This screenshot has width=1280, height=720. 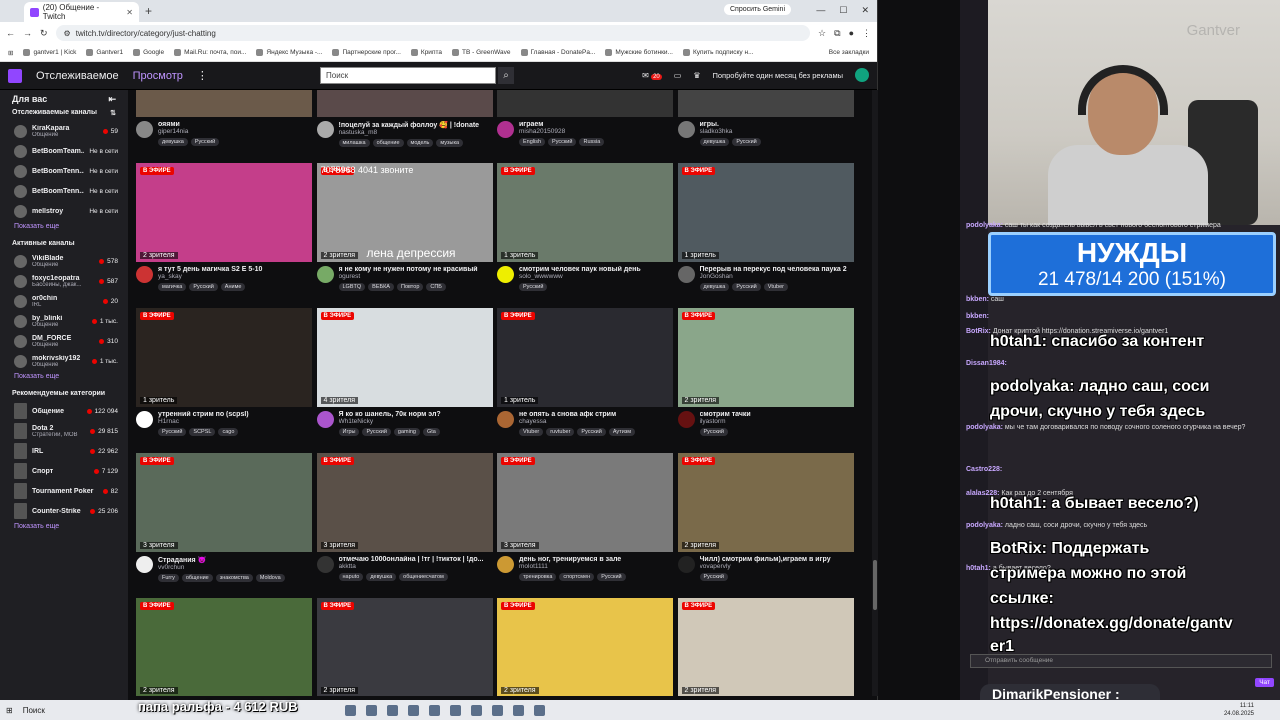 I want to click on stream-title: Я ко ко шанель, 70к норм эл?, so click(x=416, y=414).